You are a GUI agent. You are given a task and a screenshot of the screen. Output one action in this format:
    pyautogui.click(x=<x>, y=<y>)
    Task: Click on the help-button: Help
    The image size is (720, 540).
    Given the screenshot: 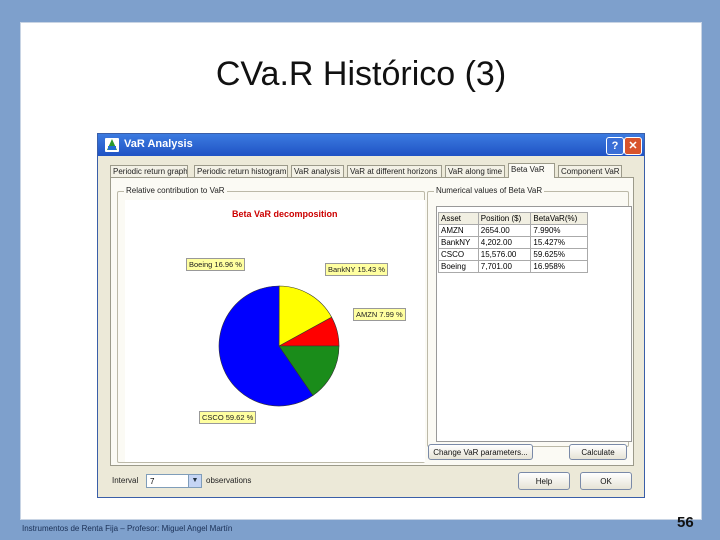 What is the action you would take?
    pyautogui.click(x=544, y=481)
    